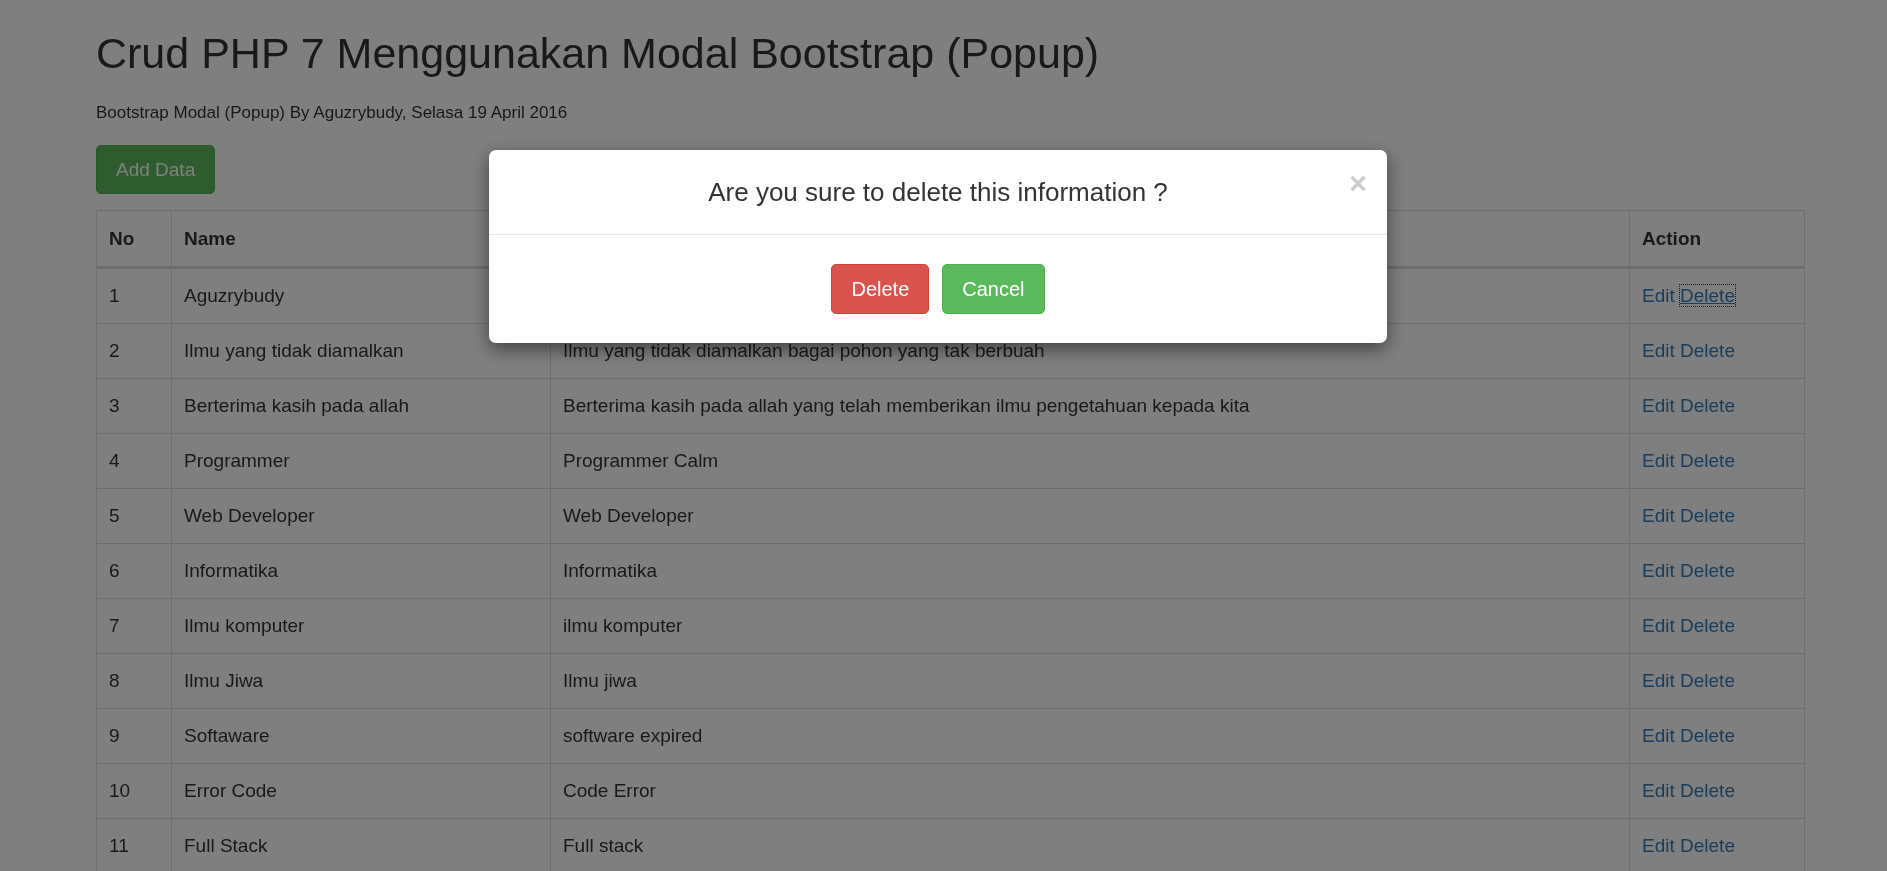 This screenshot has height=871, width=1887. I want to click on dialog-title: Are you sure to delete this information ?, so click(938, 192).